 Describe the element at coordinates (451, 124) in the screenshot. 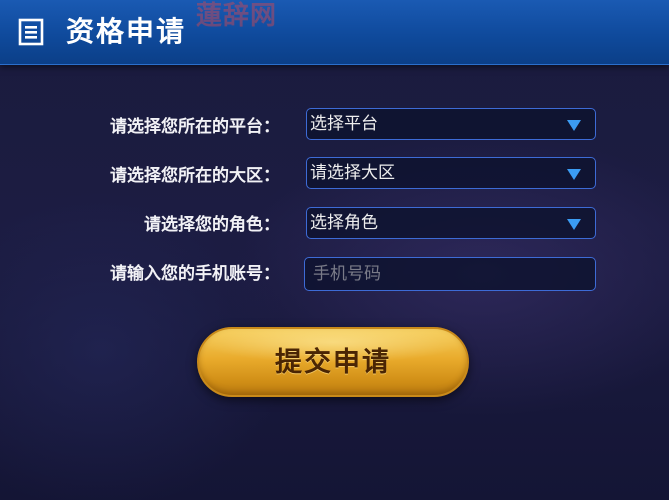

I see `platform-select: 选择平台` at that location.